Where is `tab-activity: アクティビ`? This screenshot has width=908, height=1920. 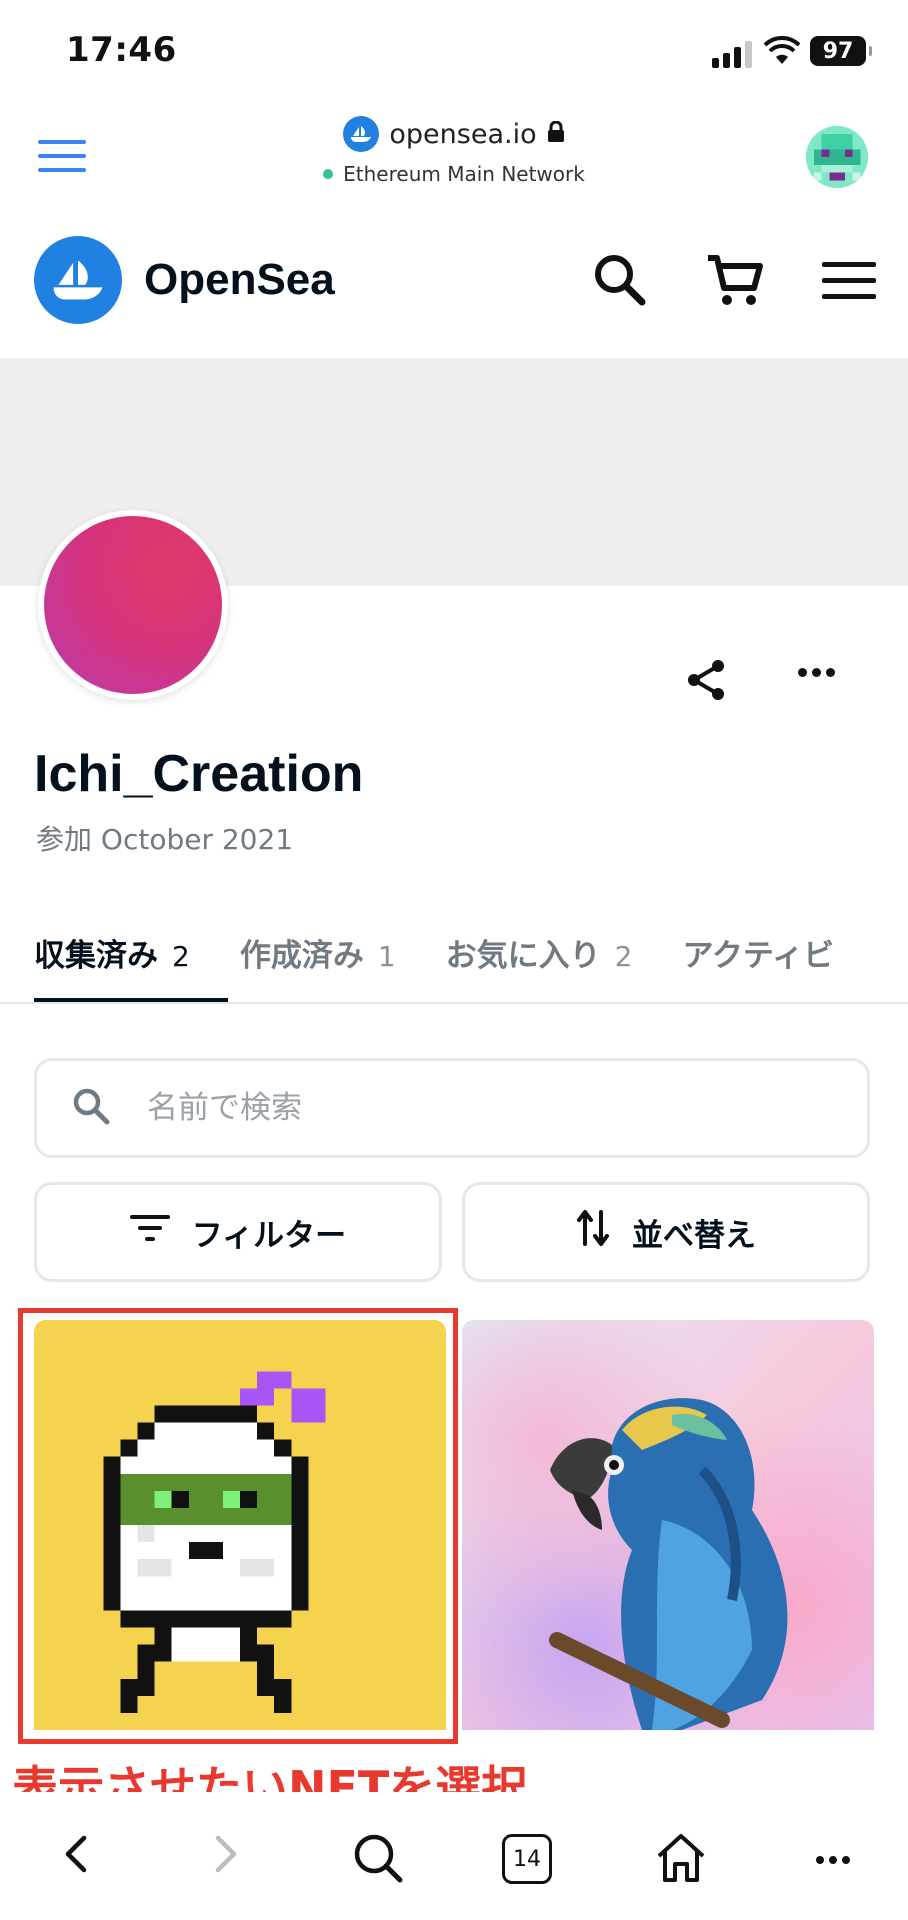 tab-activity: アクティビ is located at coordinates (758, 952).